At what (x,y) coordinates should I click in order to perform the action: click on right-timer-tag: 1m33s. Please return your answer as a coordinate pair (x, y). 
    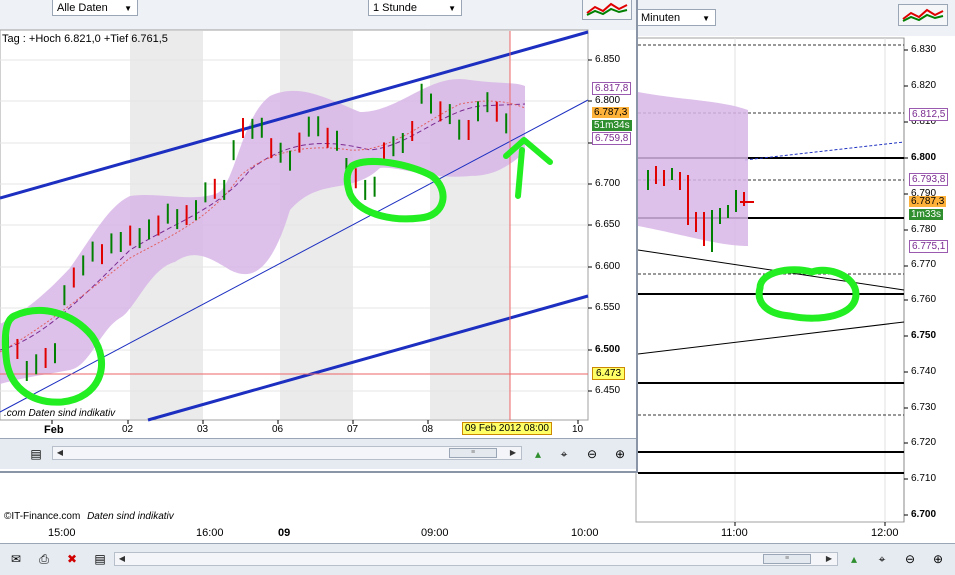
    Looking at the image, I should click on (926, 214).